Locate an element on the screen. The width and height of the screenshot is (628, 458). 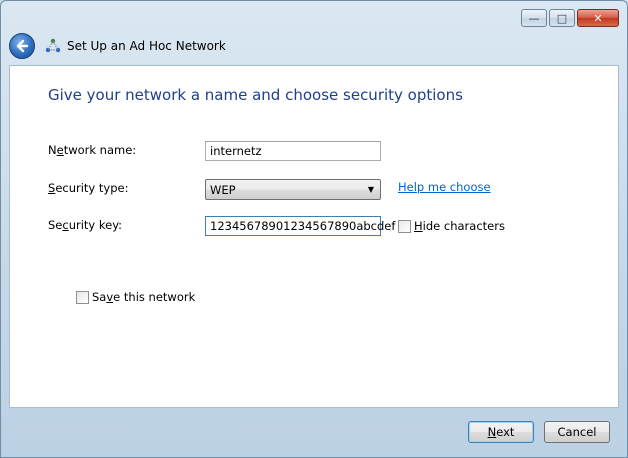
back-button is located at coordinates (22, 46).